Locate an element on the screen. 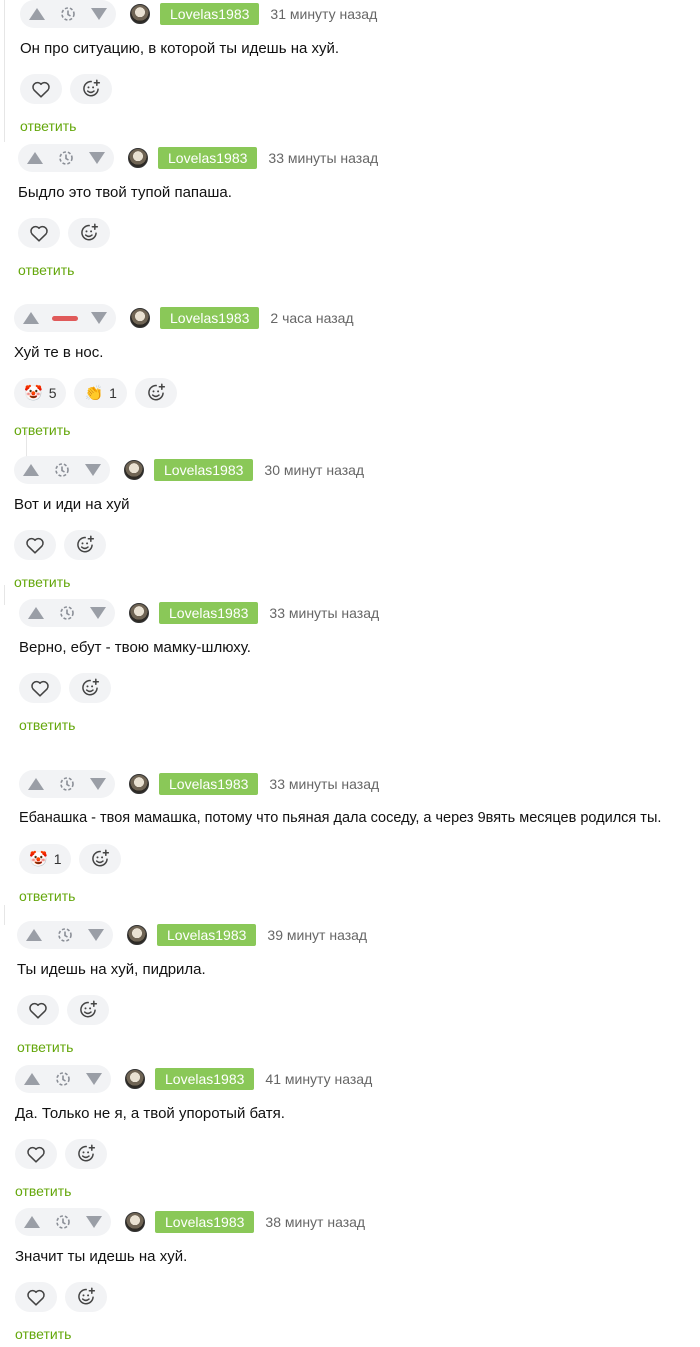  reaction-count: 1 is located at coordinates (113, 393).